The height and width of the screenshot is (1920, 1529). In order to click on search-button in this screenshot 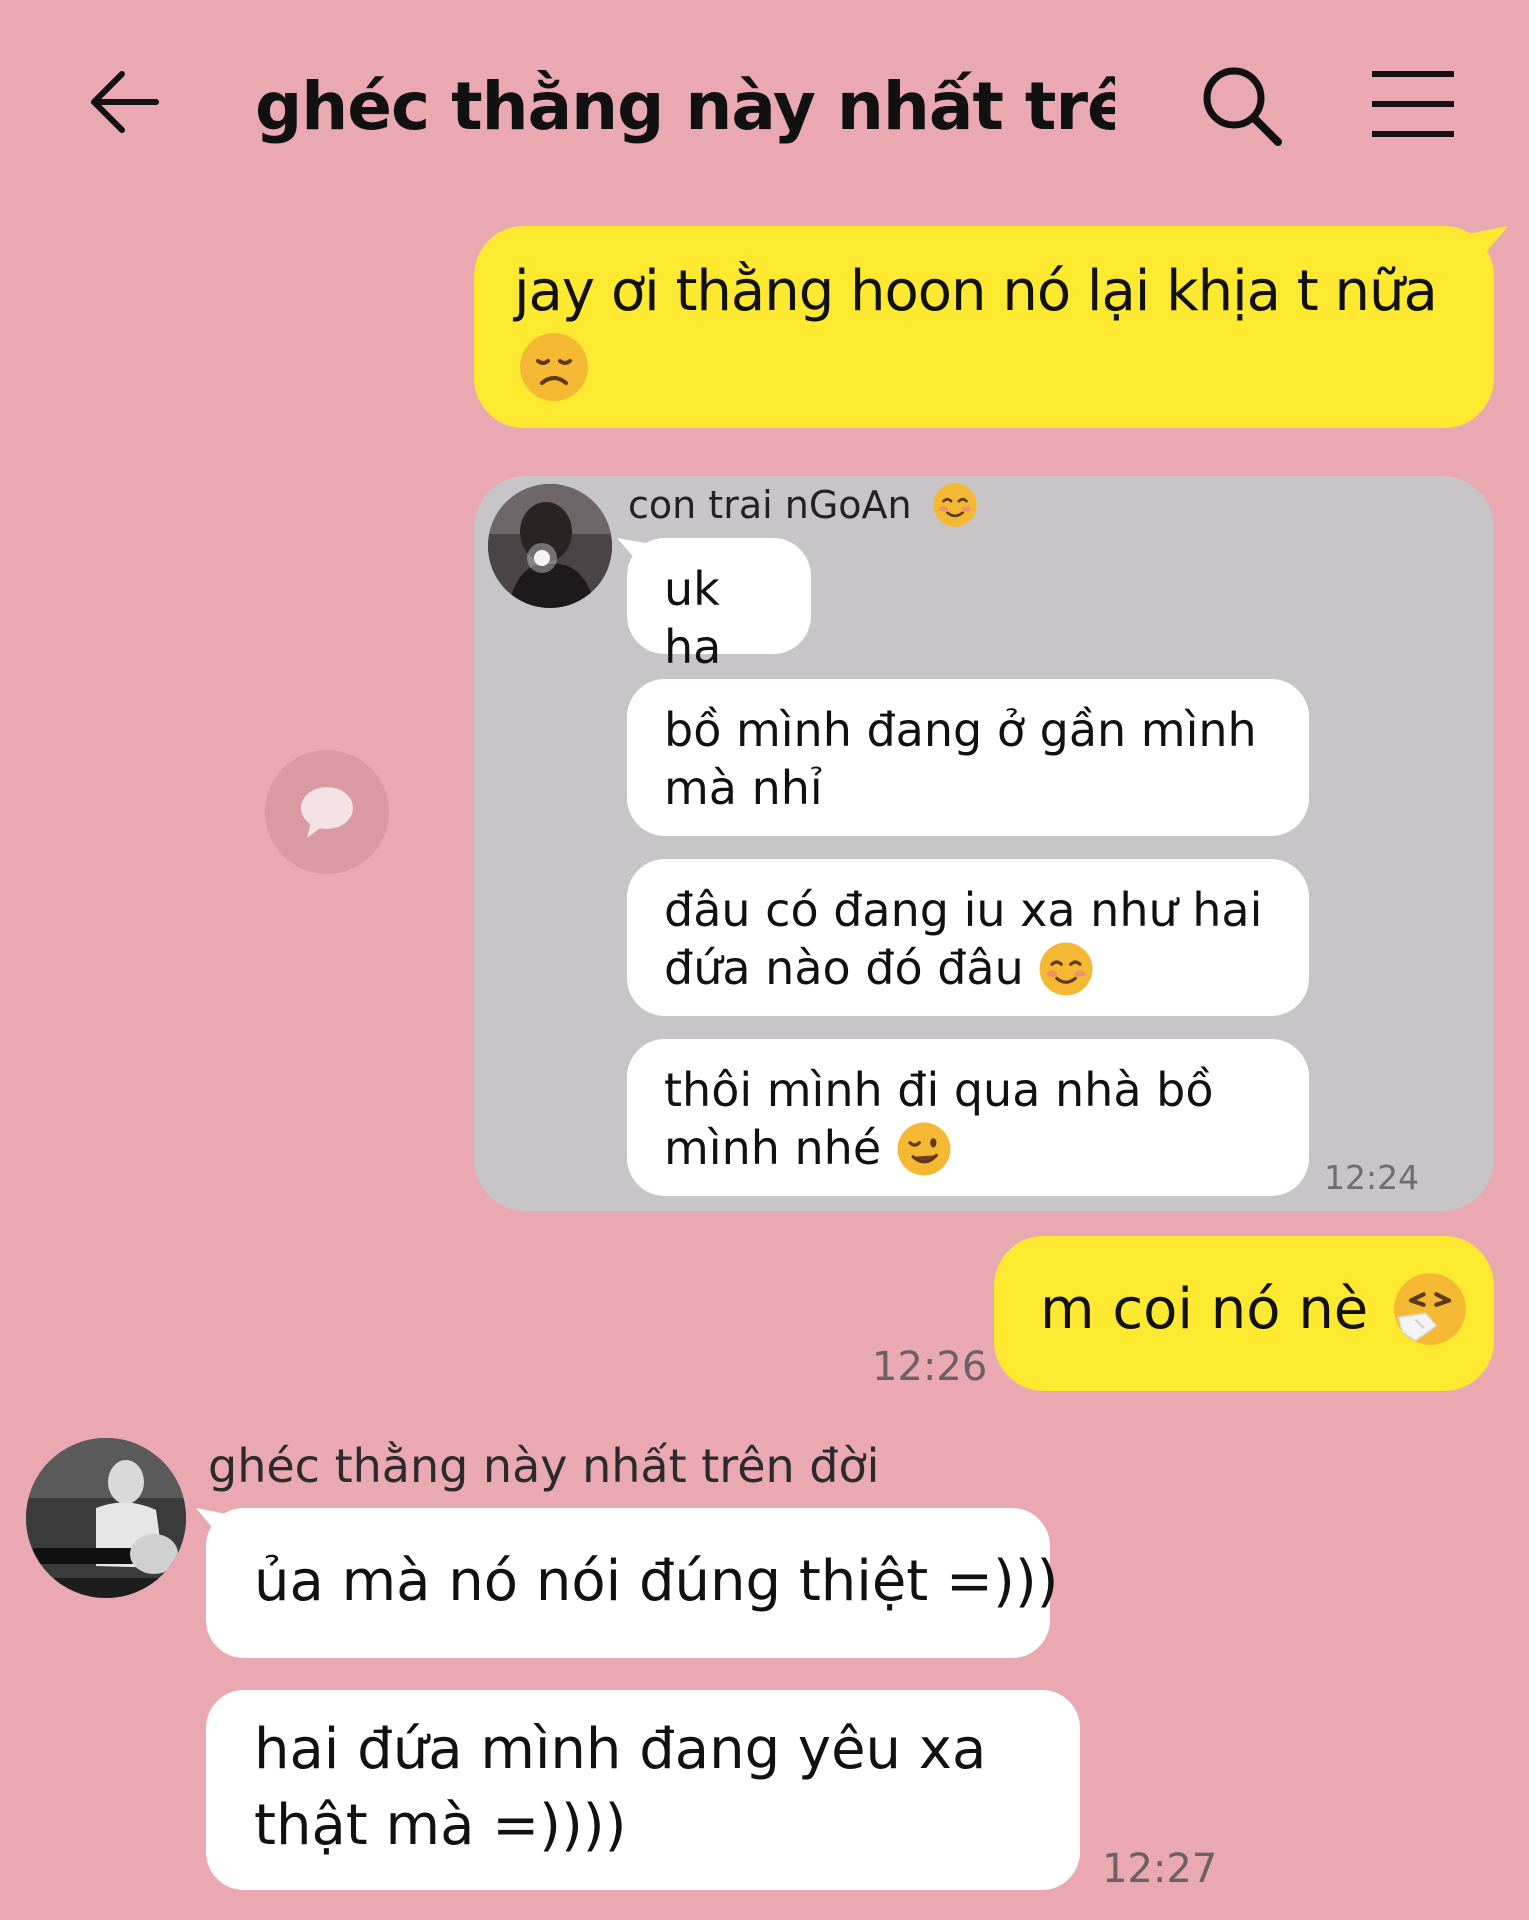, I will do `click(1242, 106)`.